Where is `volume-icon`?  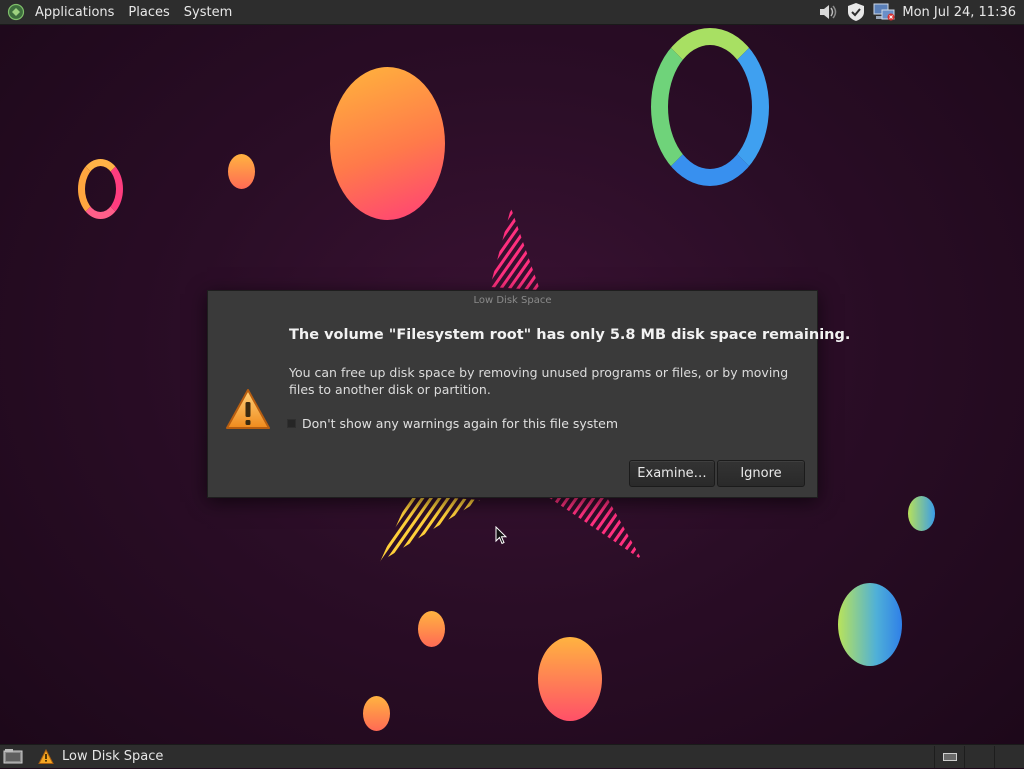
volume-icon is located at coordinates (828, 12).